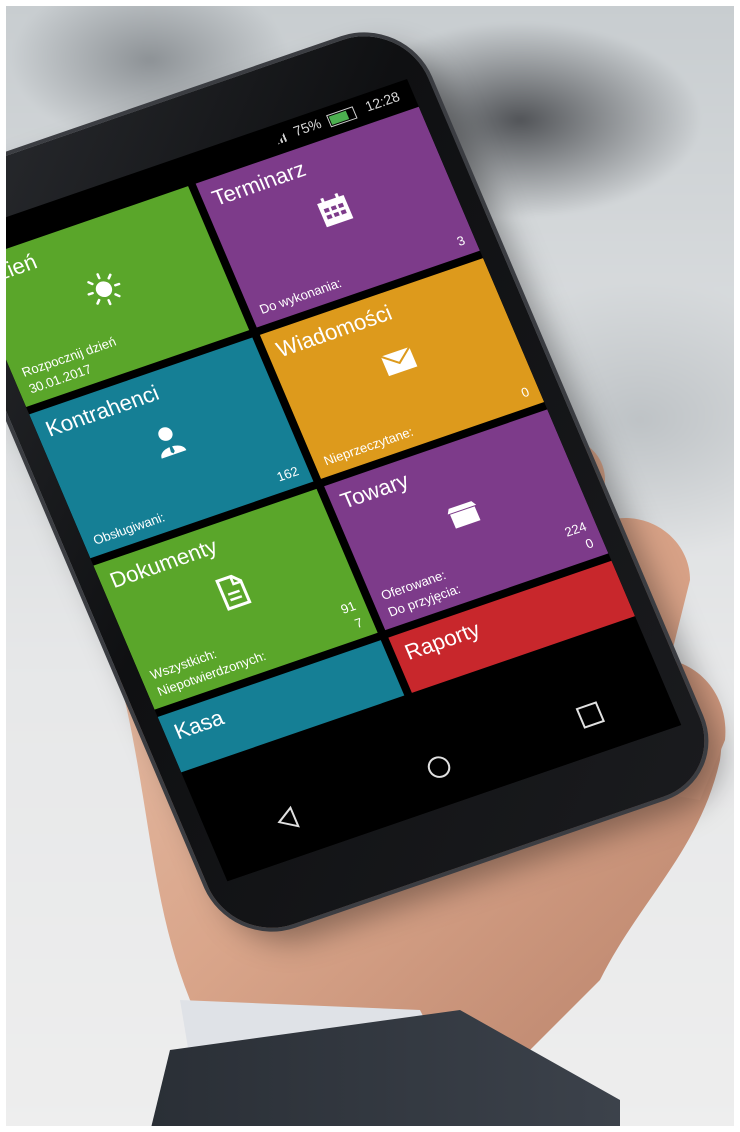 The height and width of the screenshot is (1132, 740). Describe the element at coordinates (128, 528) in the screenshot. I see `stat-label: Obsługiwani:` at that location.